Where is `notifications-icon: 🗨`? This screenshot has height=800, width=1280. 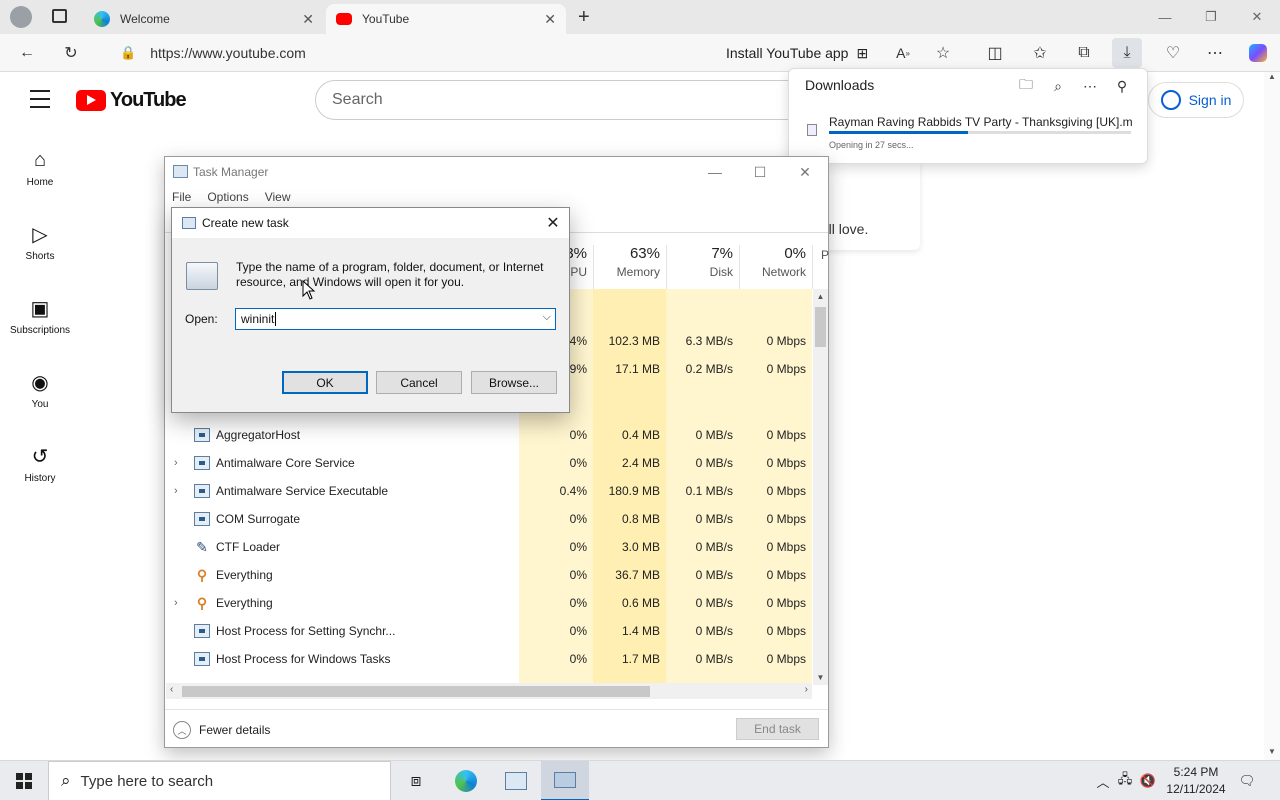 notifications-icon: 🗨 is located at coordinates (1247, 780).